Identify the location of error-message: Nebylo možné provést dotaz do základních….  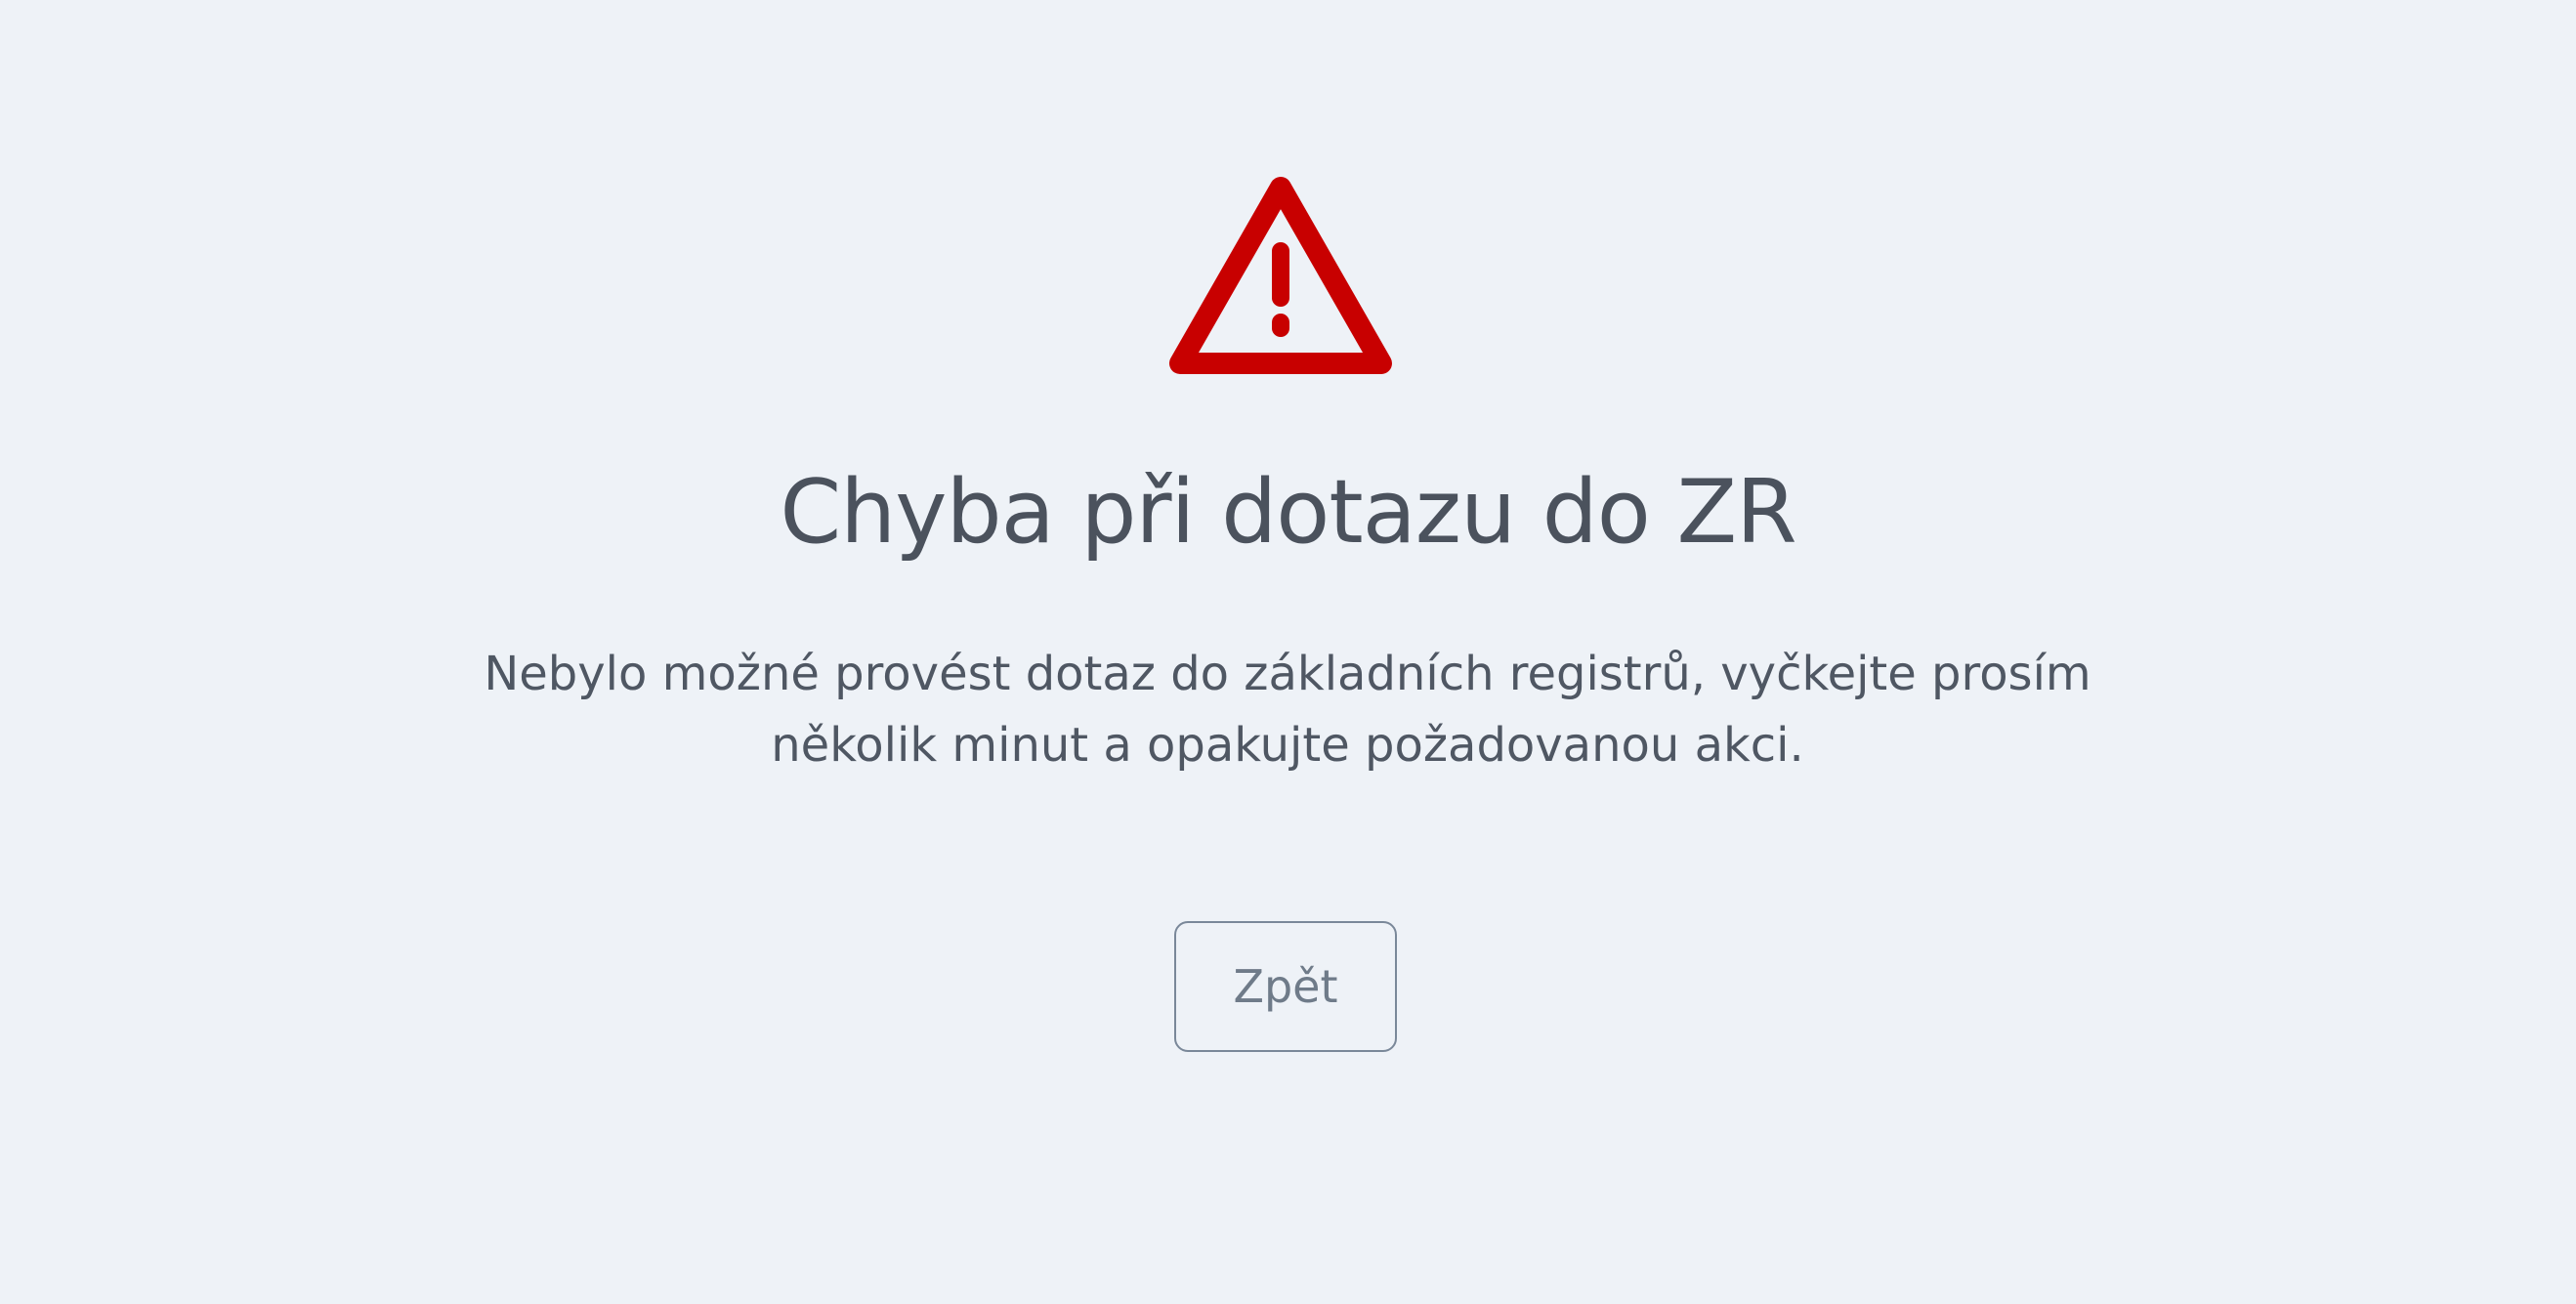
(1287, 710).